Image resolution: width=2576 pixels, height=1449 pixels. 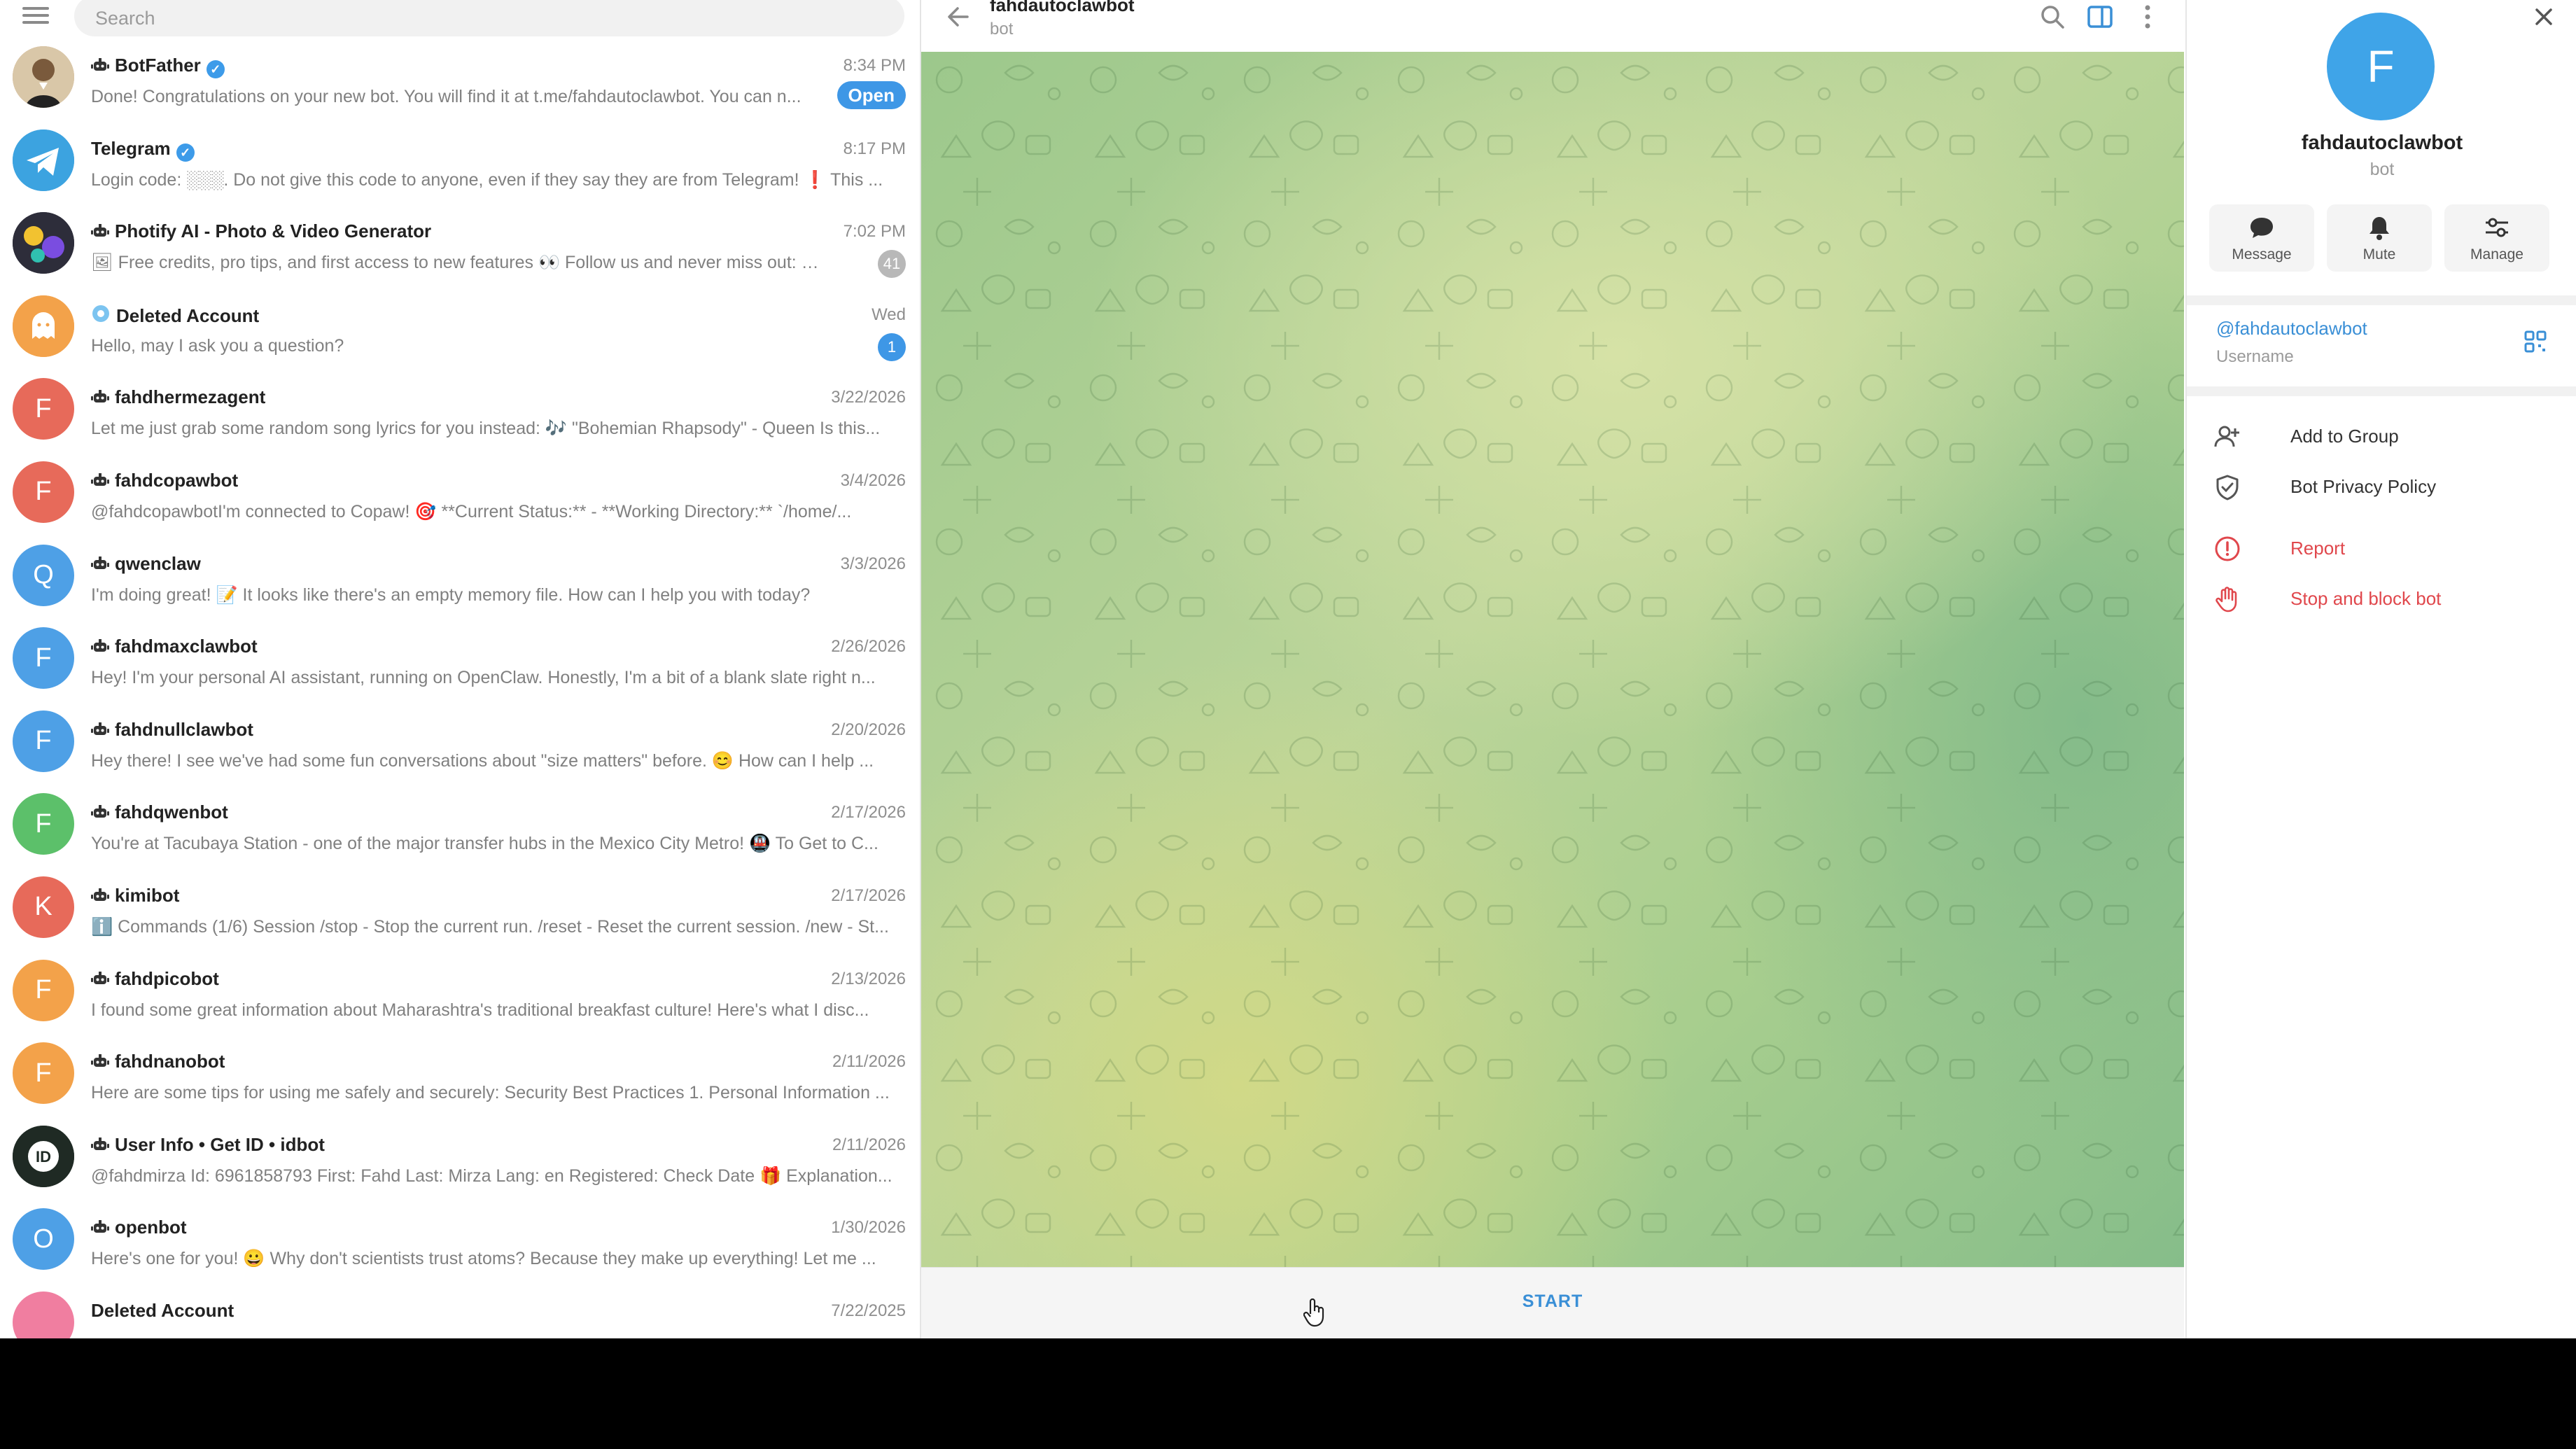 I want to click on chat-avatar: ID, so click(x=43, y=1156).